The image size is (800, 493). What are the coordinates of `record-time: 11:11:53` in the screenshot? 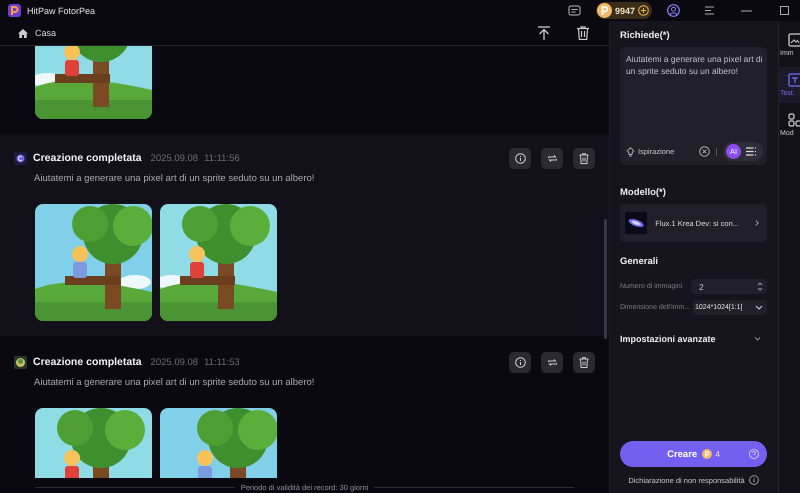 It's located at (222, 362).